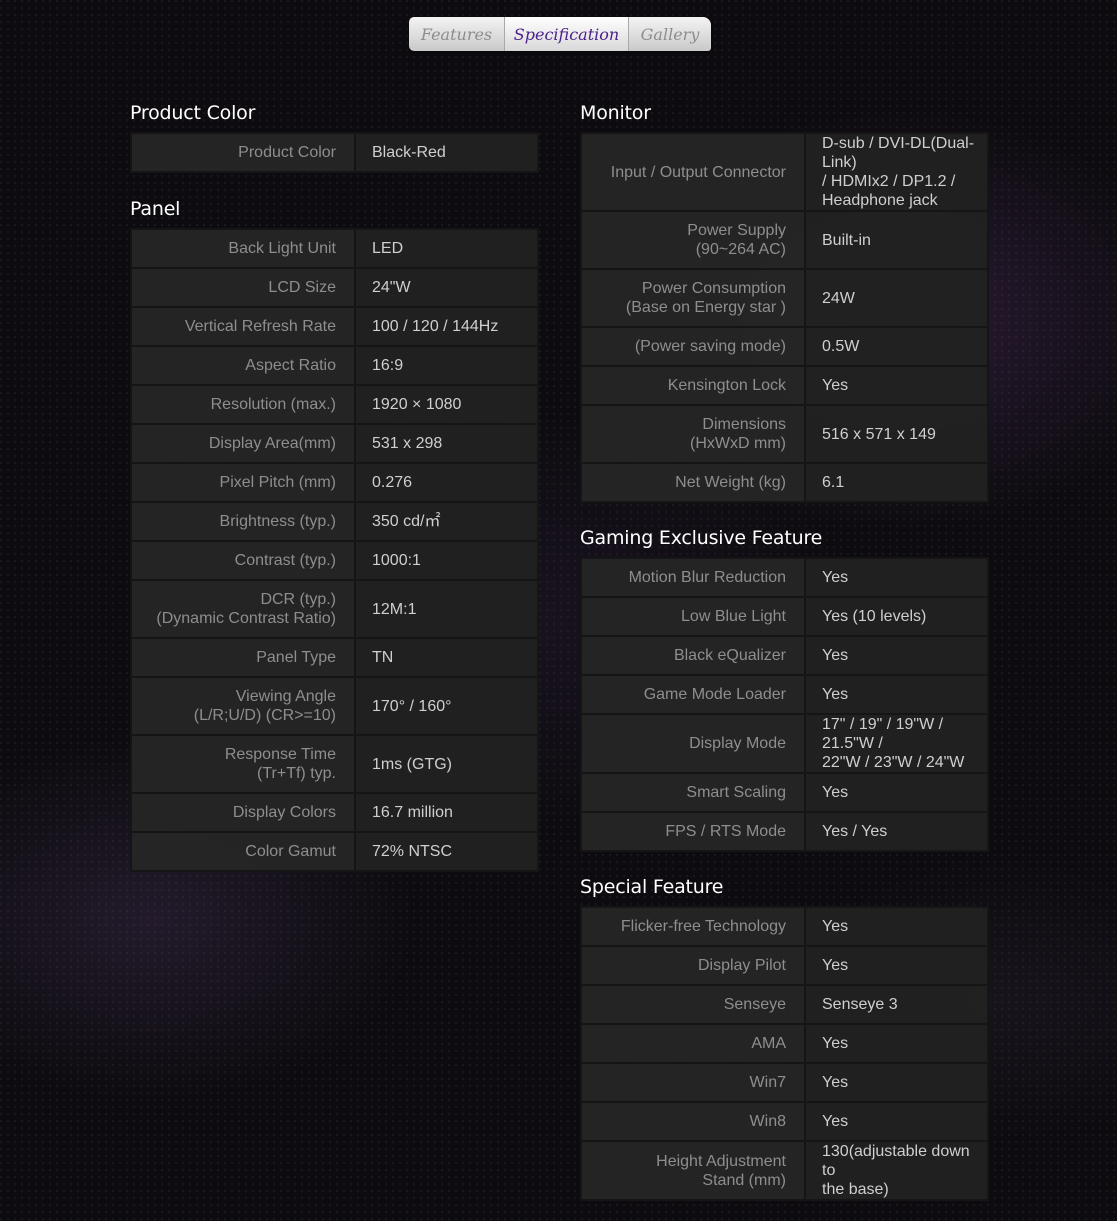 The height and width of the screenshot is (1221, 1117). Describe the element at coordinates (784, 694) in the screenshot. I see `spec-row: Game Mode Loader Yes` at that location.